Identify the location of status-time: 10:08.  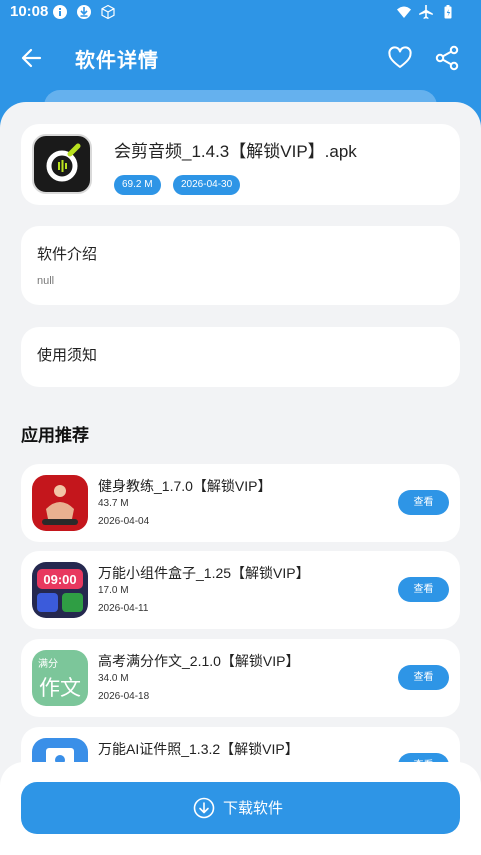
(29, 11).